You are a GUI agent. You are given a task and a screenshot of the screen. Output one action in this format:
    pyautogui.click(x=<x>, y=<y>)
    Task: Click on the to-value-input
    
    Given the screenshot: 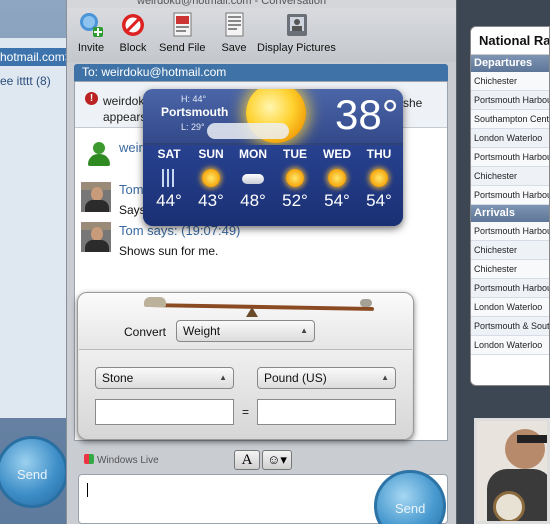 What is the action you would take?
    pyautogui.click(x=326, y=412)
    